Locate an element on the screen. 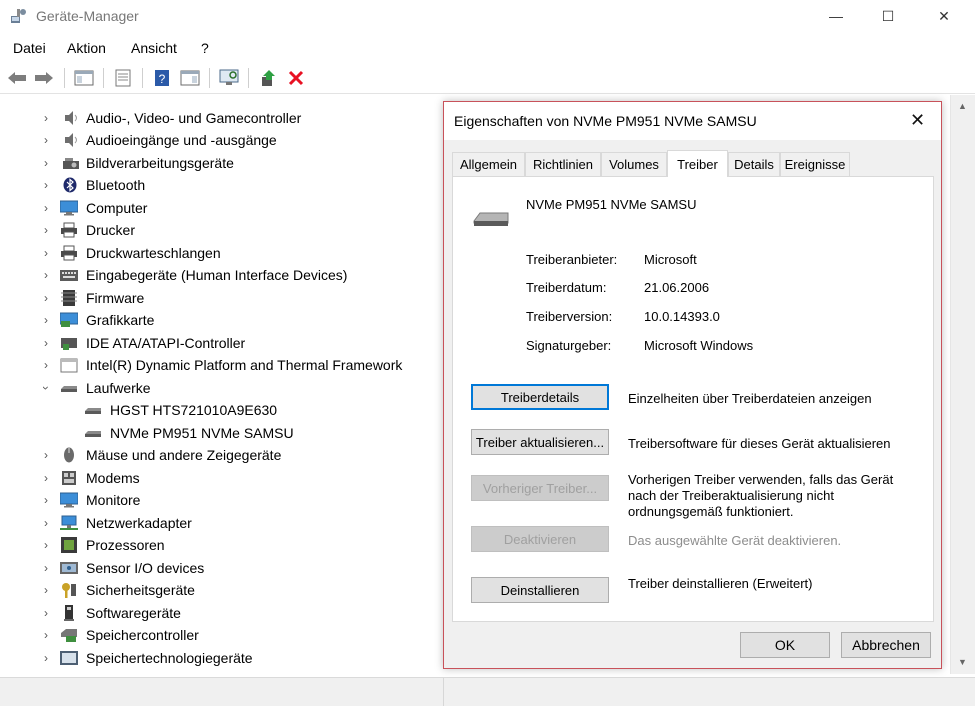  disable-device-button: Deaktivieren is located at coordinates (540, 539).